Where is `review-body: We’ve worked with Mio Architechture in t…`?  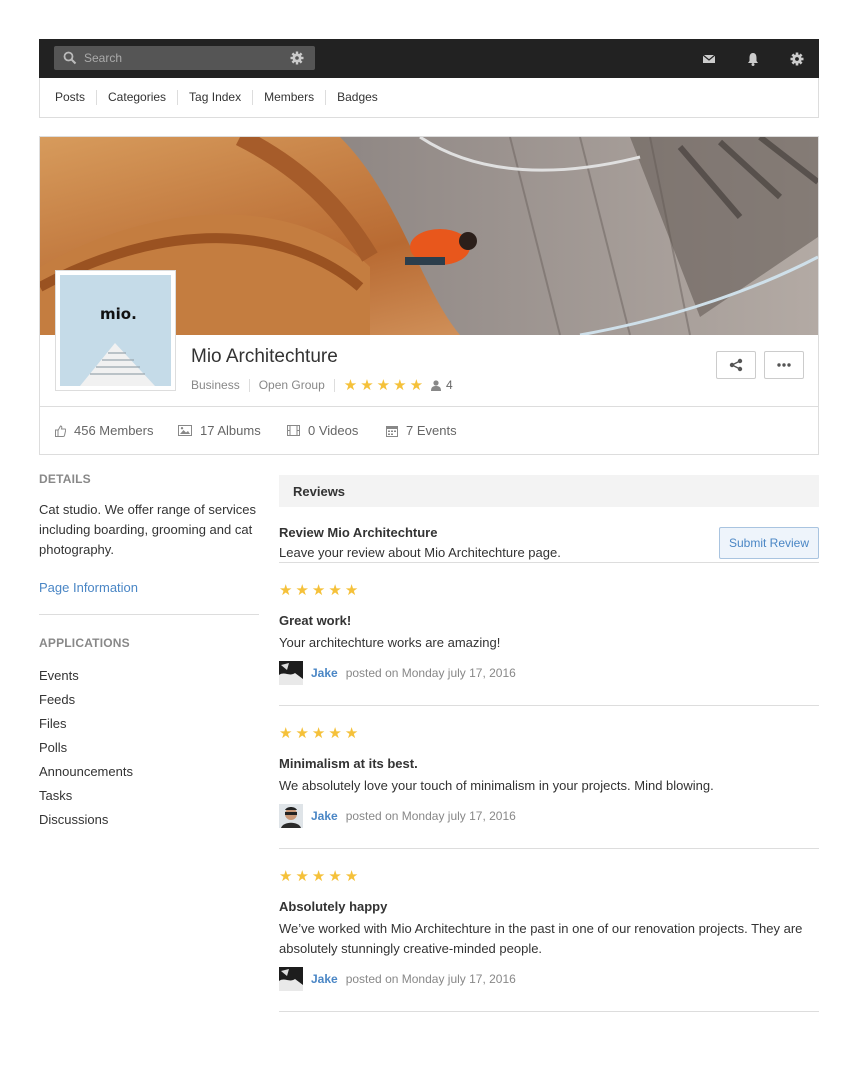
review-body: We’ve worked with Mio Architechture in t… is located at coordinates (541, 938).